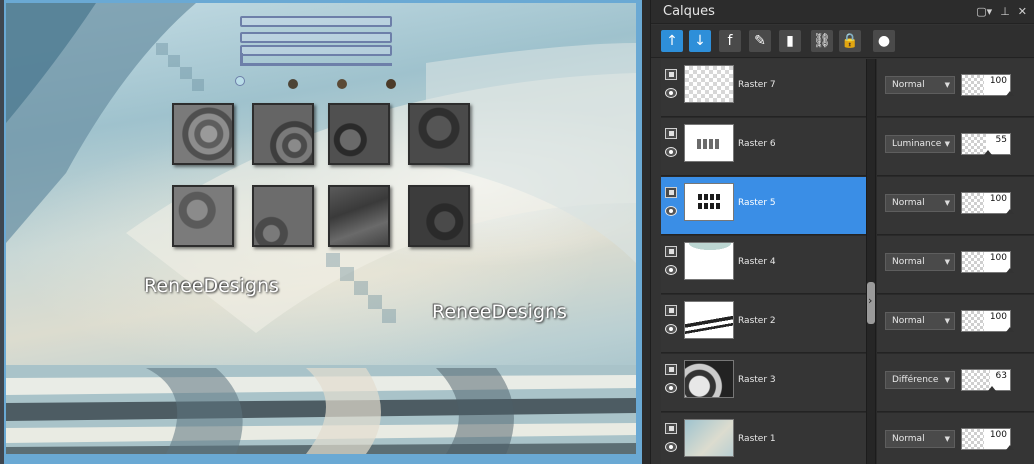 Image resolution: width=1034 pixels, height=464 pixels. I want to click on opacity-slider: 55, so click(986, 144).